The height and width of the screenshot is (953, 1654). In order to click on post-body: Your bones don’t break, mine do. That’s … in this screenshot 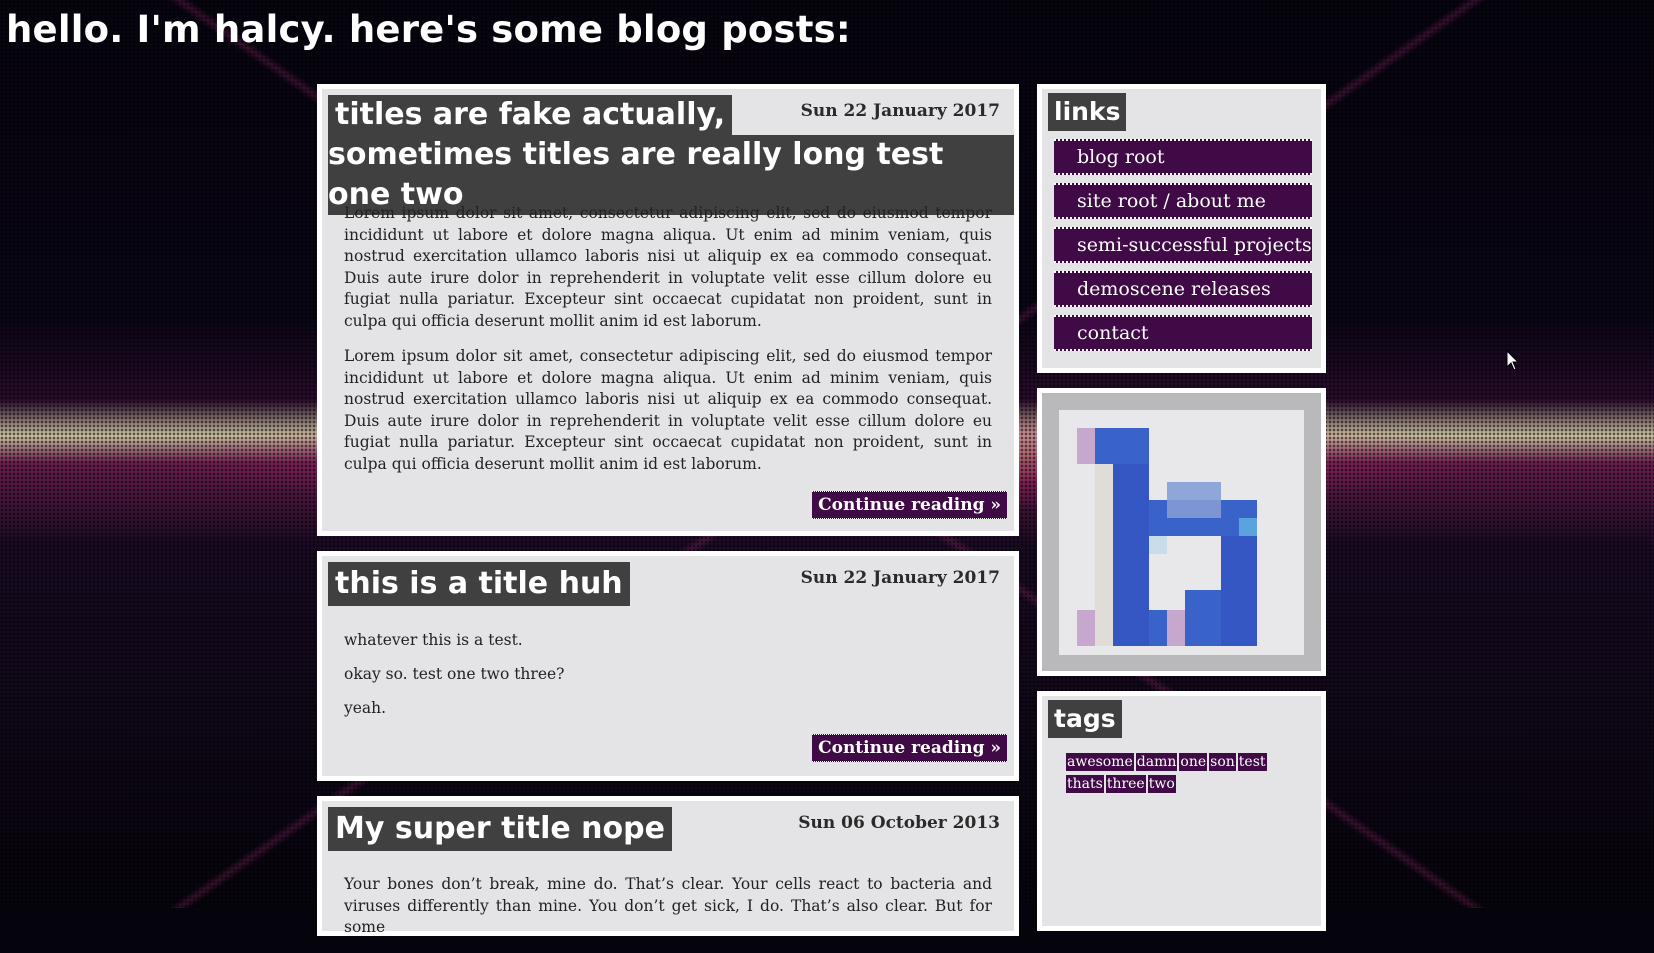, I will do `click(668, 913)`.